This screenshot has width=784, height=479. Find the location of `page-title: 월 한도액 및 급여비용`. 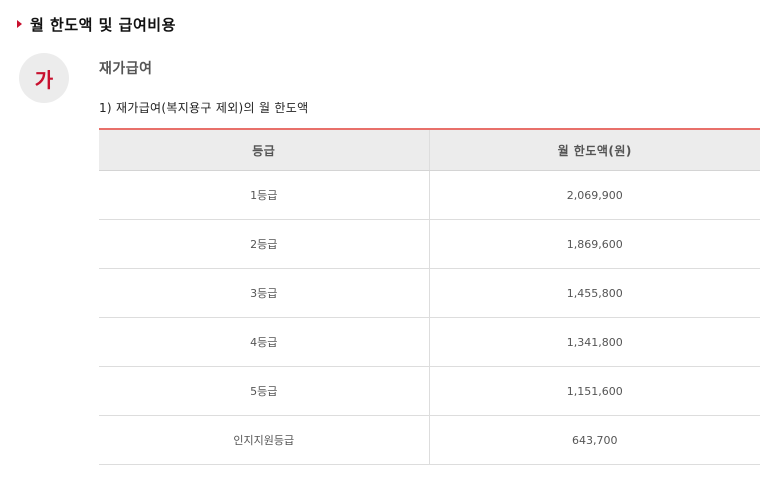

page-title: 월 한도액 및 급여비용 is located at coordinates (103, 24).